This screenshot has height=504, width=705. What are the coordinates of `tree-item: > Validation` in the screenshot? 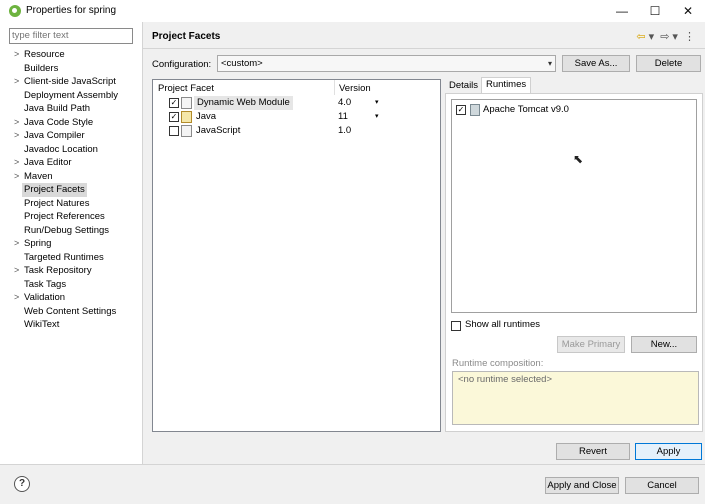 It's located at (71, 298).